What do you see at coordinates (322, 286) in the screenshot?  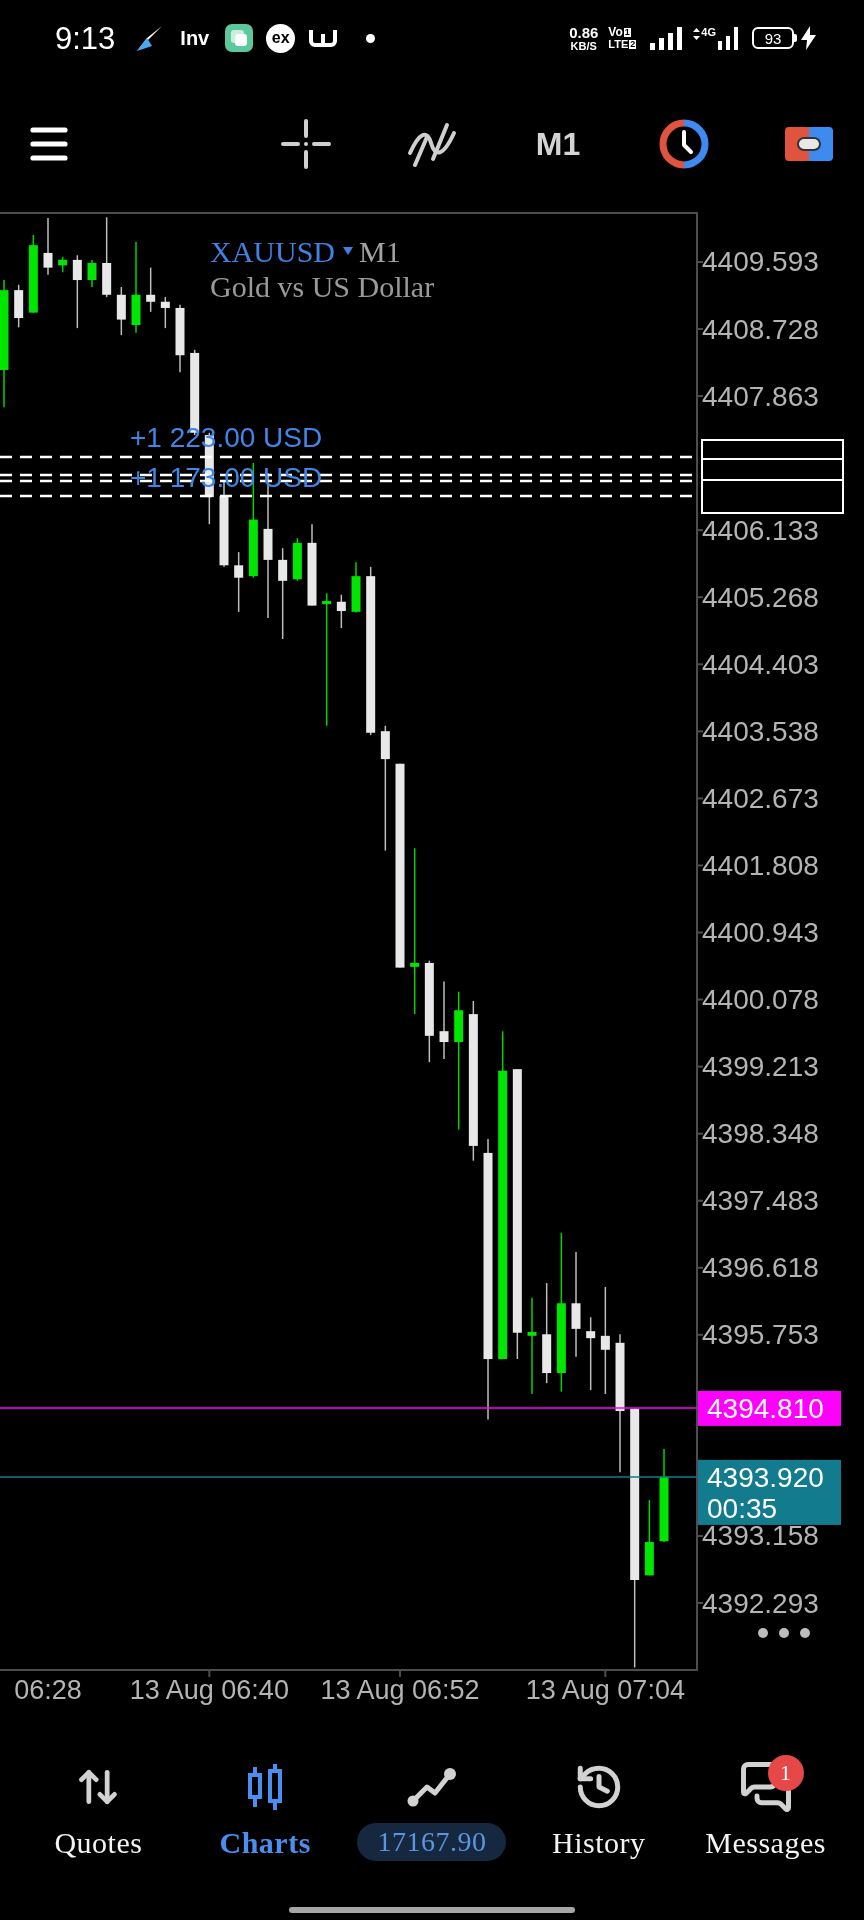 I see `symbol-description: Gold vs US Dollar` at bounding box center [322, 286].